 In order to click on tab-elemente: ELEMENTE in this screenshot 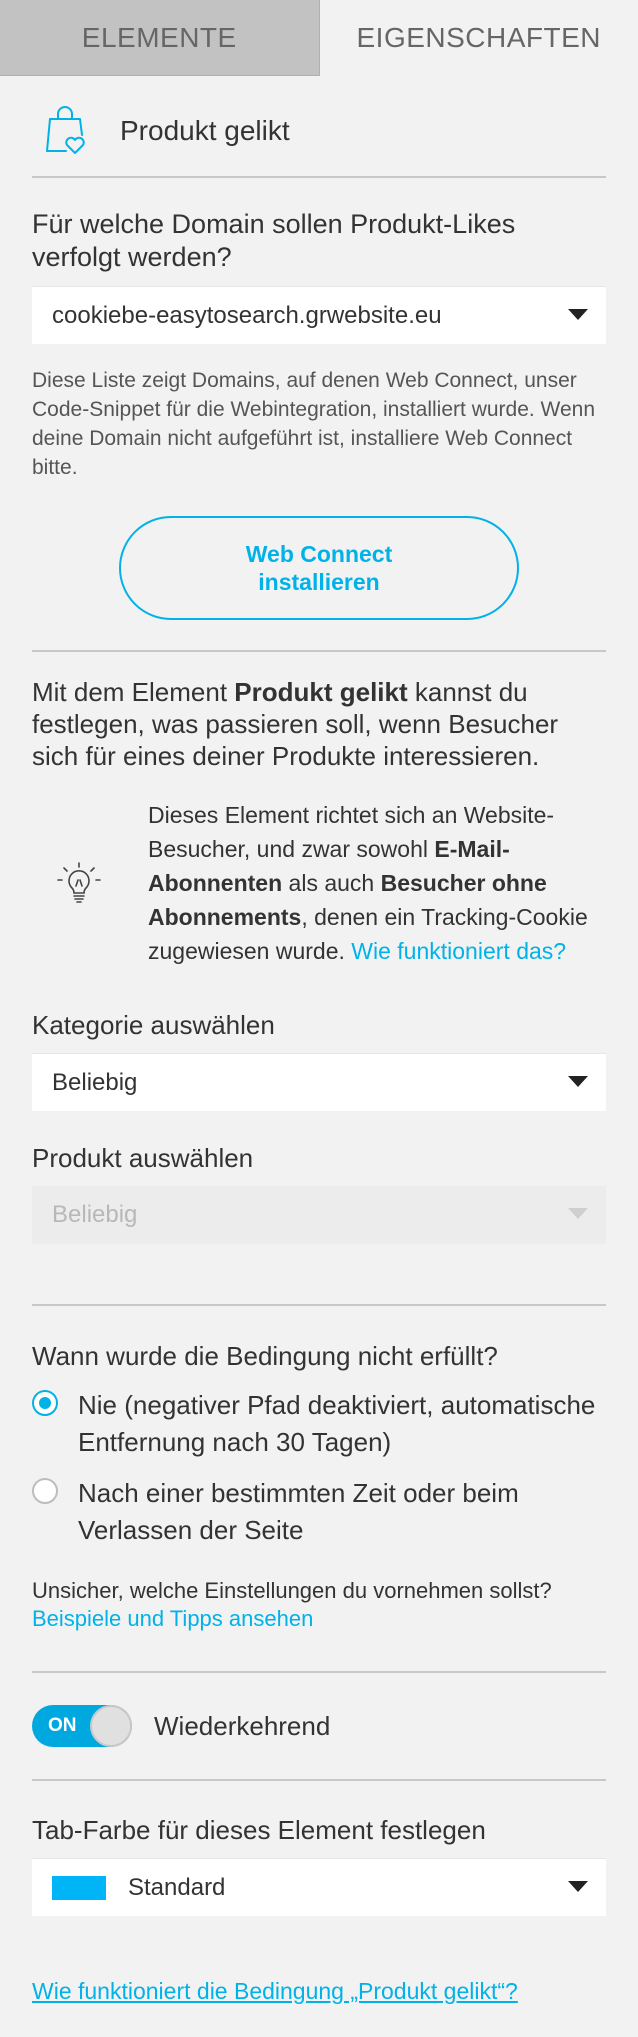, I will do `click(160, 38)`.